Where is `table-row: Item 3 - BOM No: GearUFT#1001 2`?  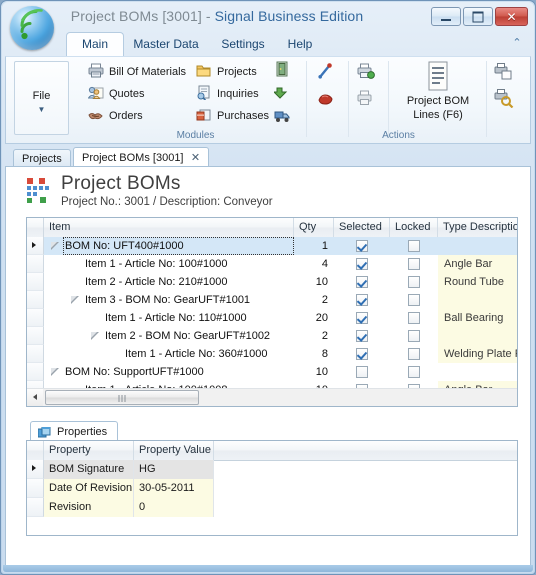
table-row: Item 3 - BOM No: GearUFT#1001 2 is located at coordinates (272, 300).